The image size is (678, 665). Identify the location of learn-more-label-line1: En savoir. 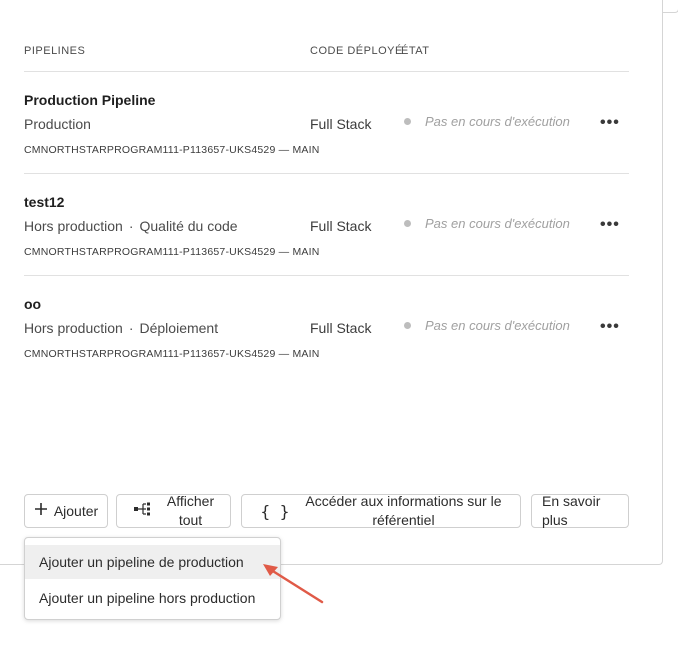
(571, 501).